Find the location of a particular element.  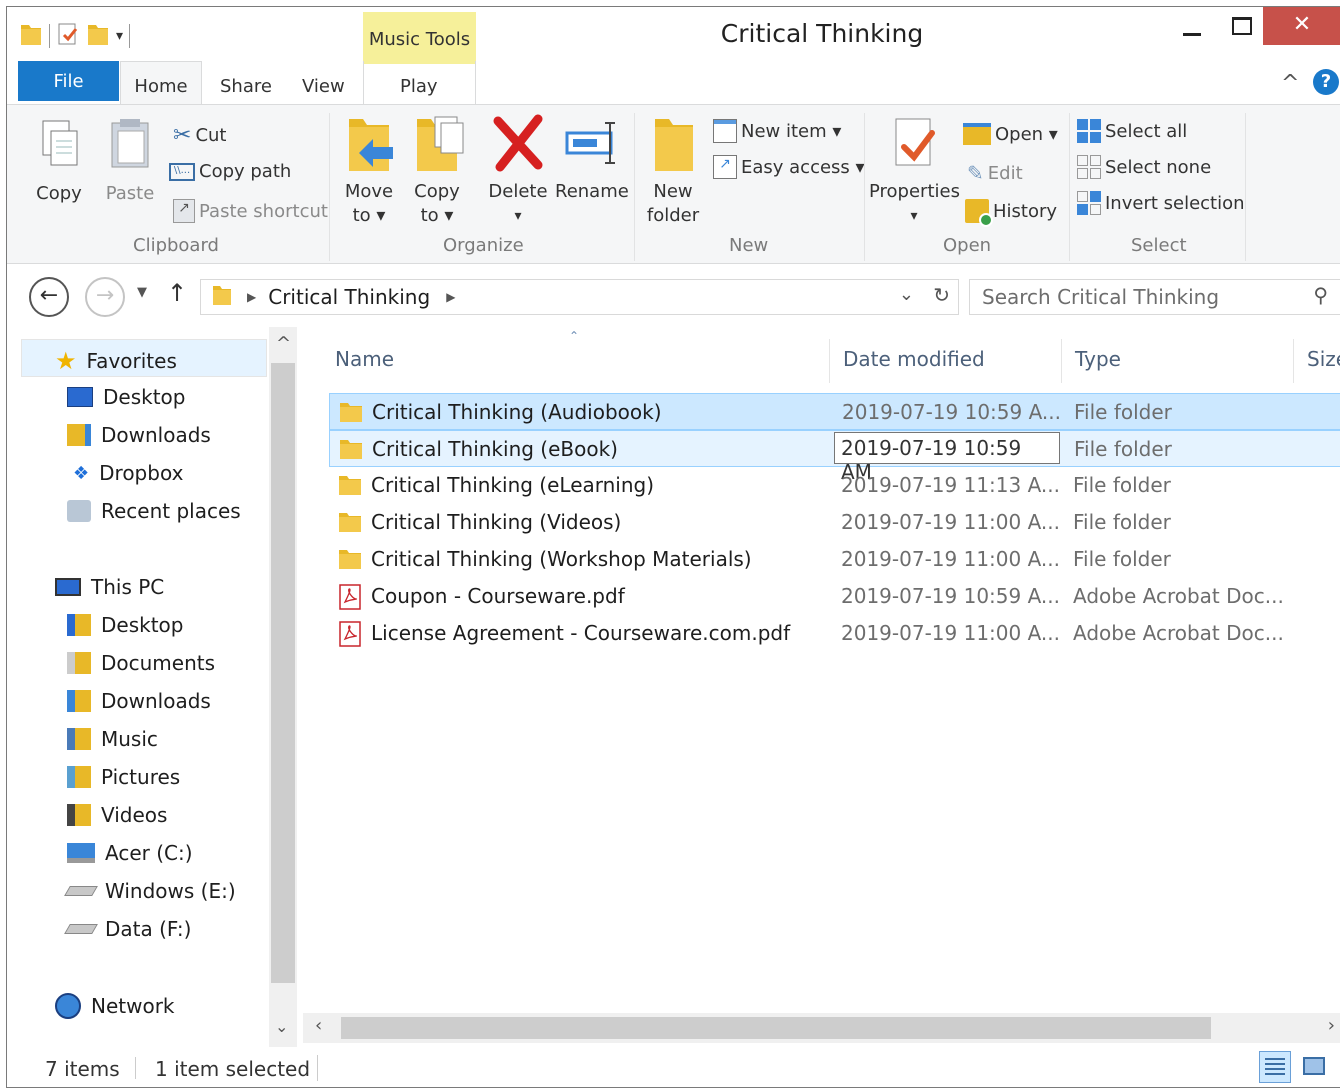

nav-pc-documents: Documents is located at coordinates (141, 663).